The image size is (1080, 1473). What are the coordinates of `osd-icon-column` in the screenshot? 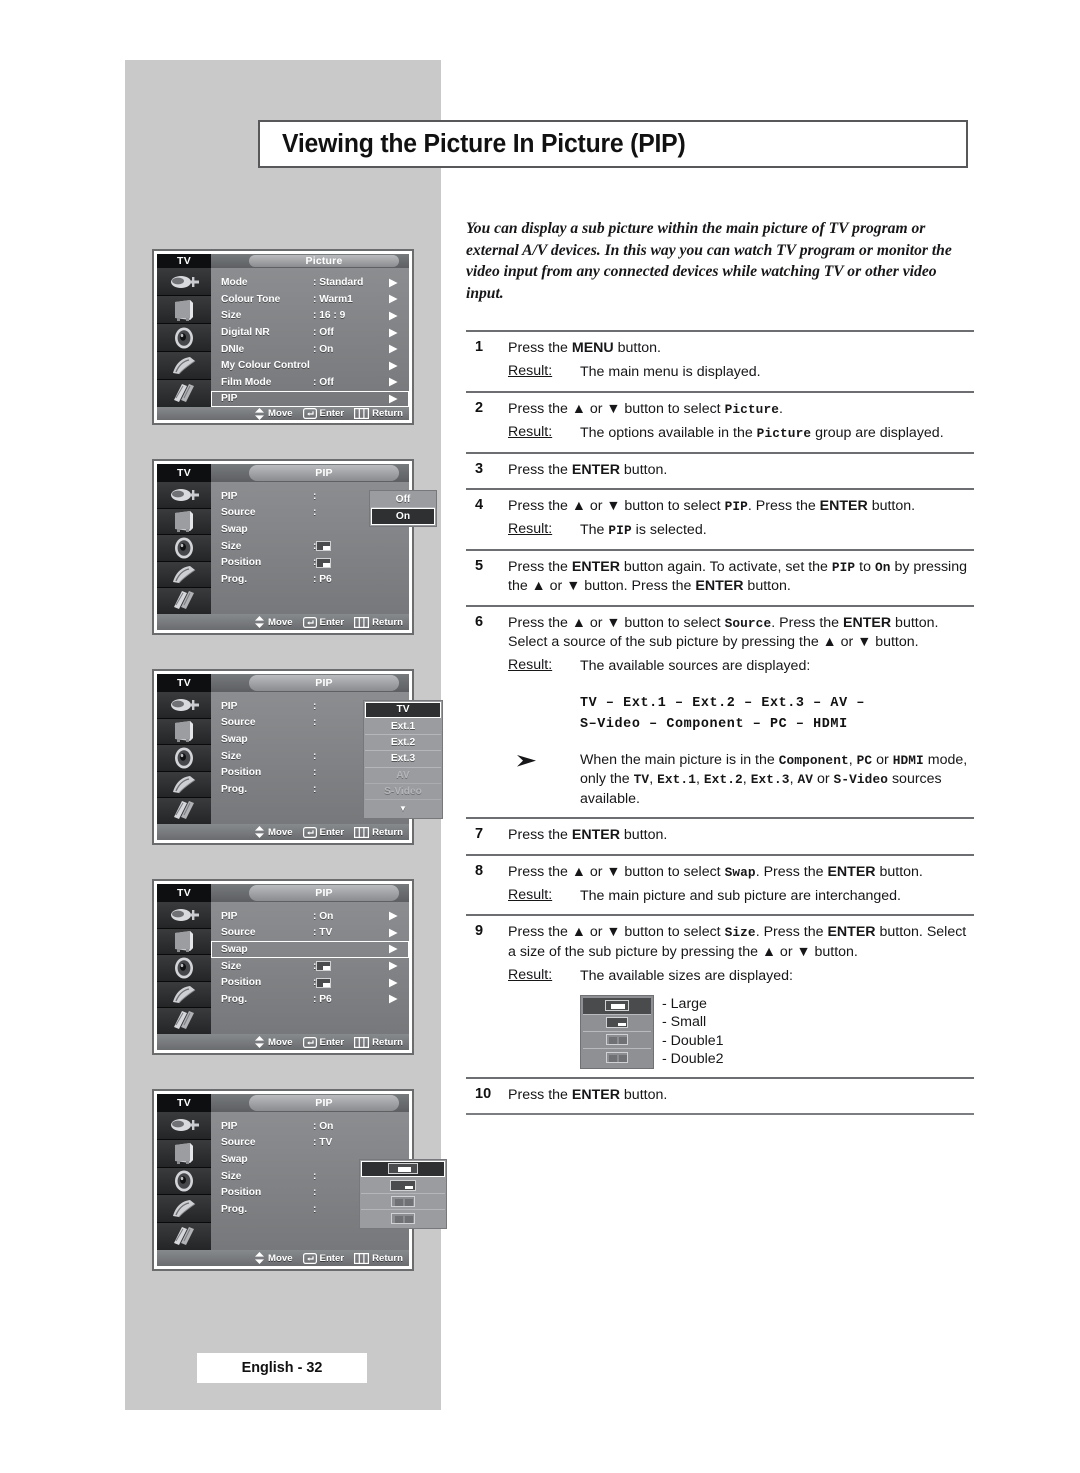 It's located at (184, 1181).